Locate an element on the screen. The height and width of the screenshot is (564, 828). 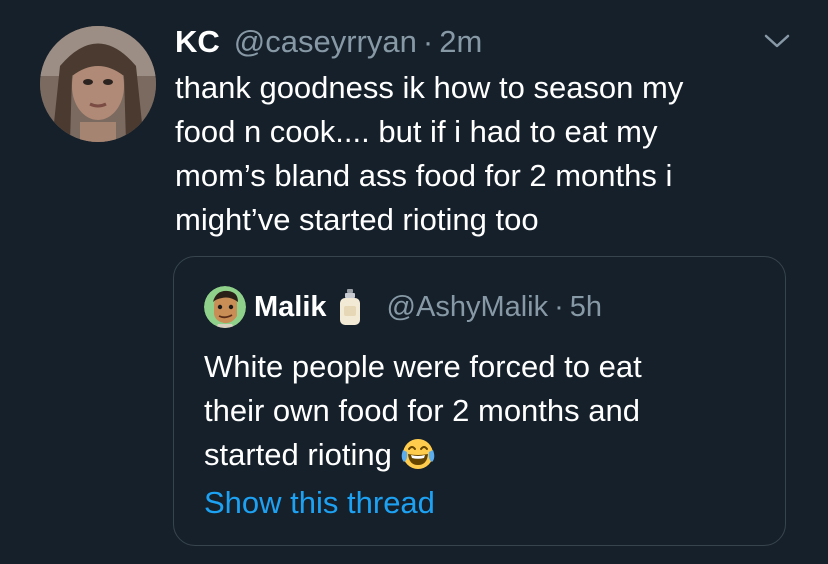
show-thread-link: Show this thread is located at coordinates (319, 503).